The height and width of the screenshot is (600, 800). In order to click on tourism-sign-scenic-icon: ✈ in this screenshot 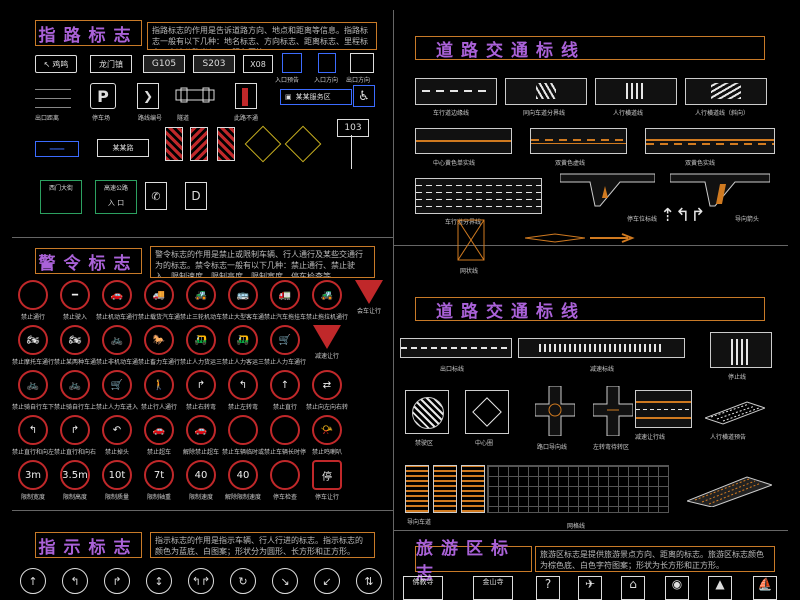, I will do `click(590, 588)`.